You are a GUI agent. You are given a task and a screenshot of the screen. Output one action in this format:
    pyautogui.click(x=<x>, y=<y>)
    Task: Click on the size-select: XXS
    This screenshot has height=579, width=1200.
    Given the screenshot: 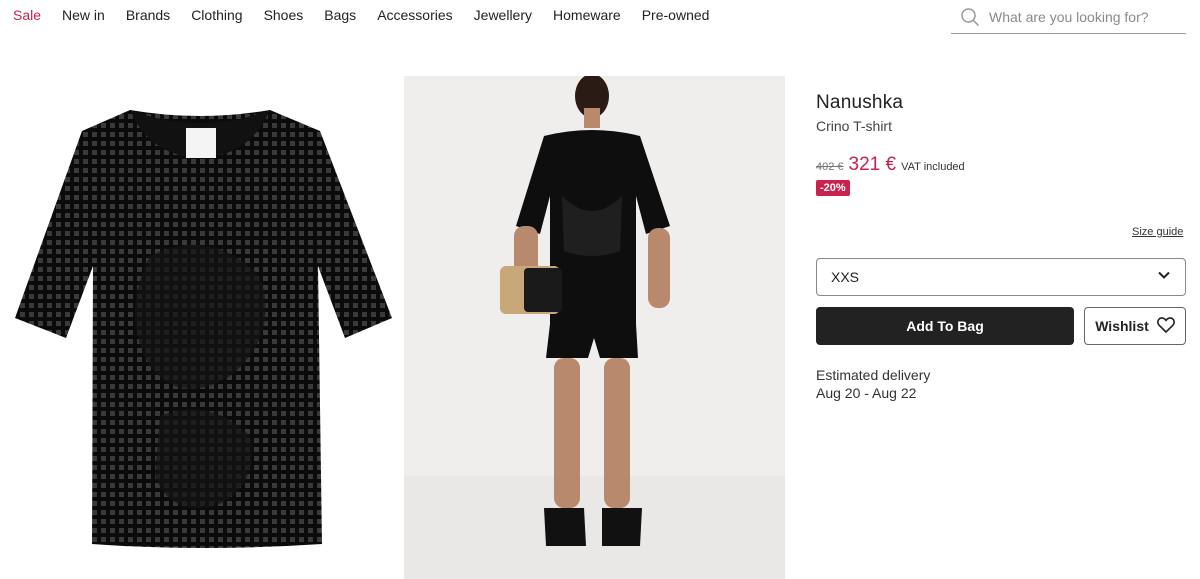 What is the action you would take?
    pyautogui.click(x=1001, y=277)
    